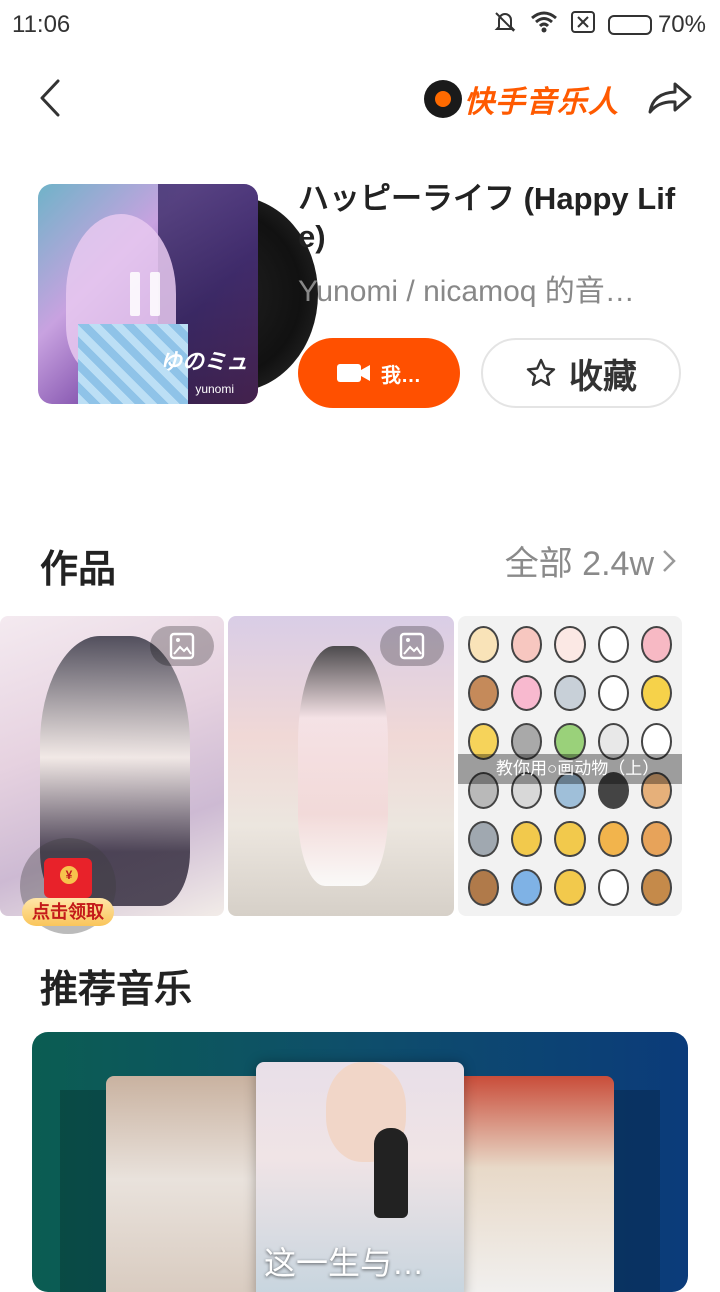  I want to click on status-time: 11:06, so click(41, 24).